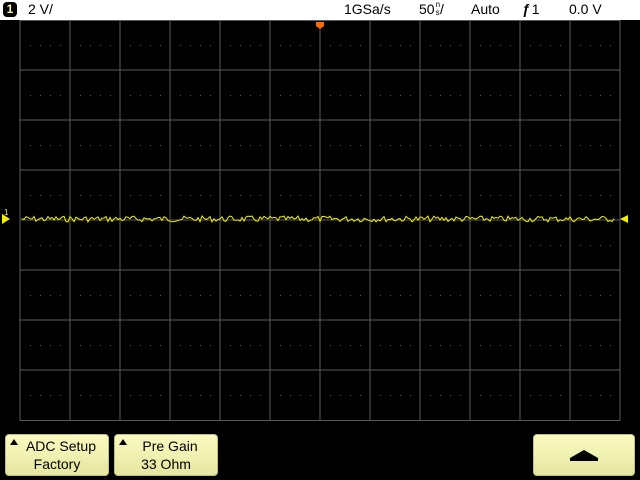 The image size is (640, 480). I want to click on adc-setup-softkey: ADC Setup Factory, so click(57, 455).